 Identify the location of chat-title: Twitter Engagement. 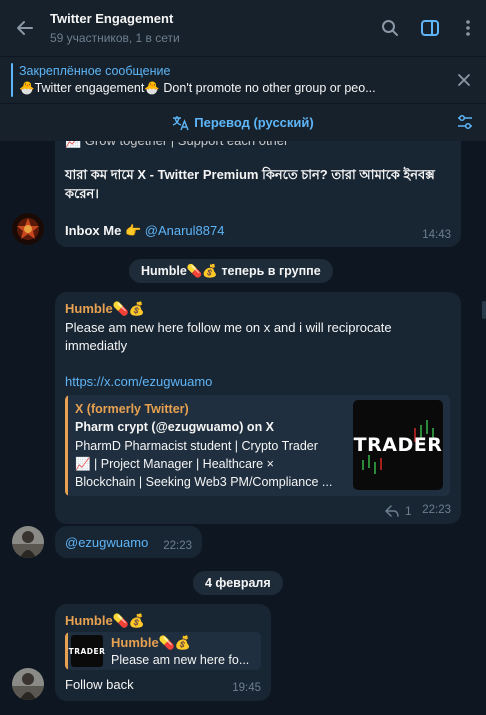
(112, 18).